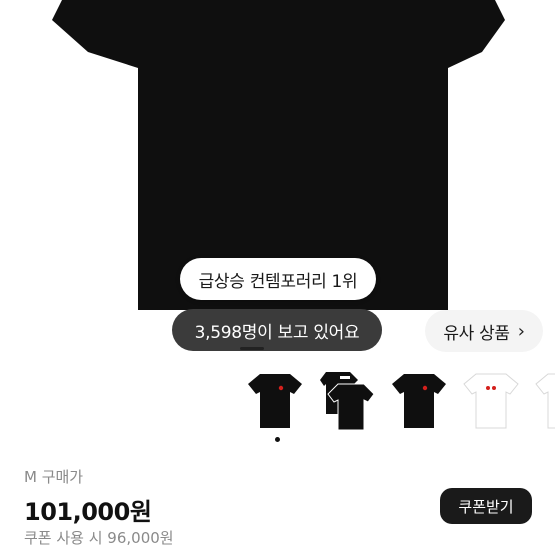 This screenshot has height=555, width=555. What do you see at coordinates (349, 401) in the screenshot?
I see `thumbnail-black-tshirt-pack` at bounding box center [349, 401].